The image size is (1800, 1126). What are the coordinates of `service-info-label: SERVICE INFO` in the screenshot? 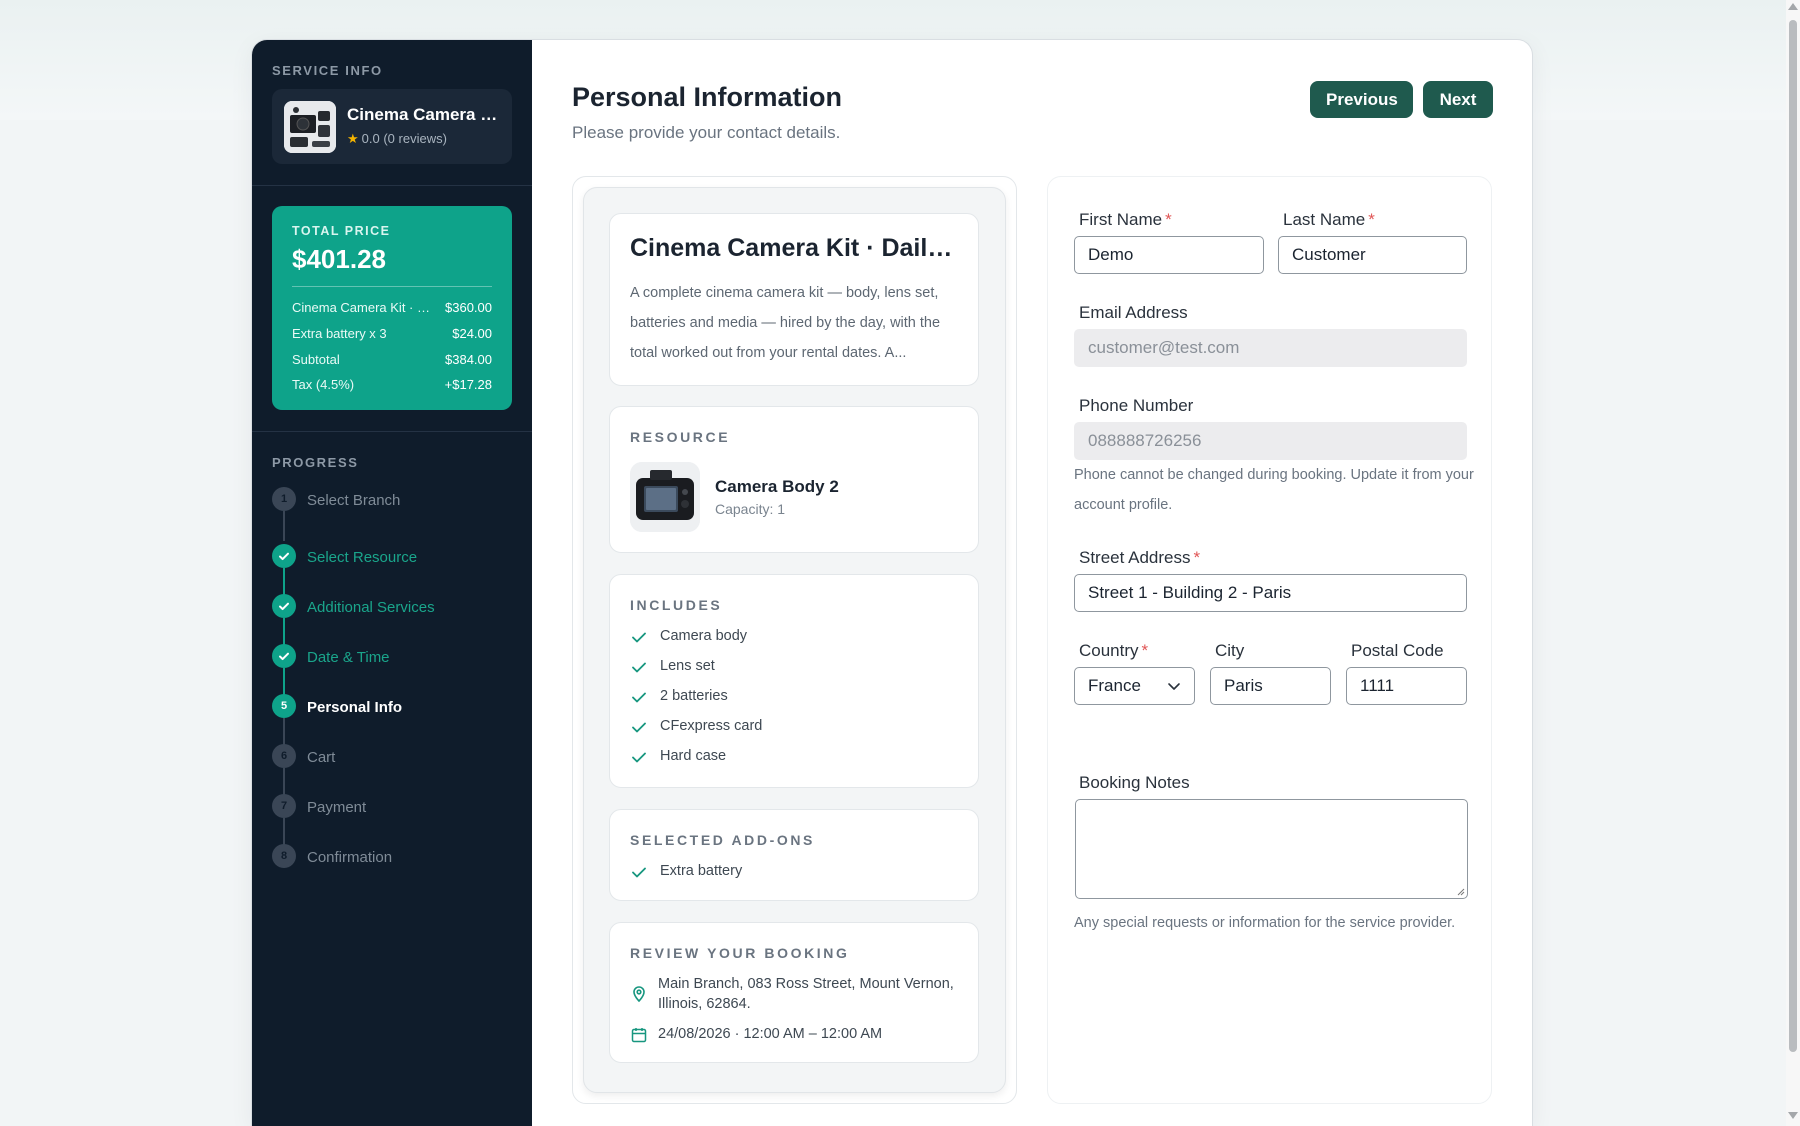 It's located at (327, 70).